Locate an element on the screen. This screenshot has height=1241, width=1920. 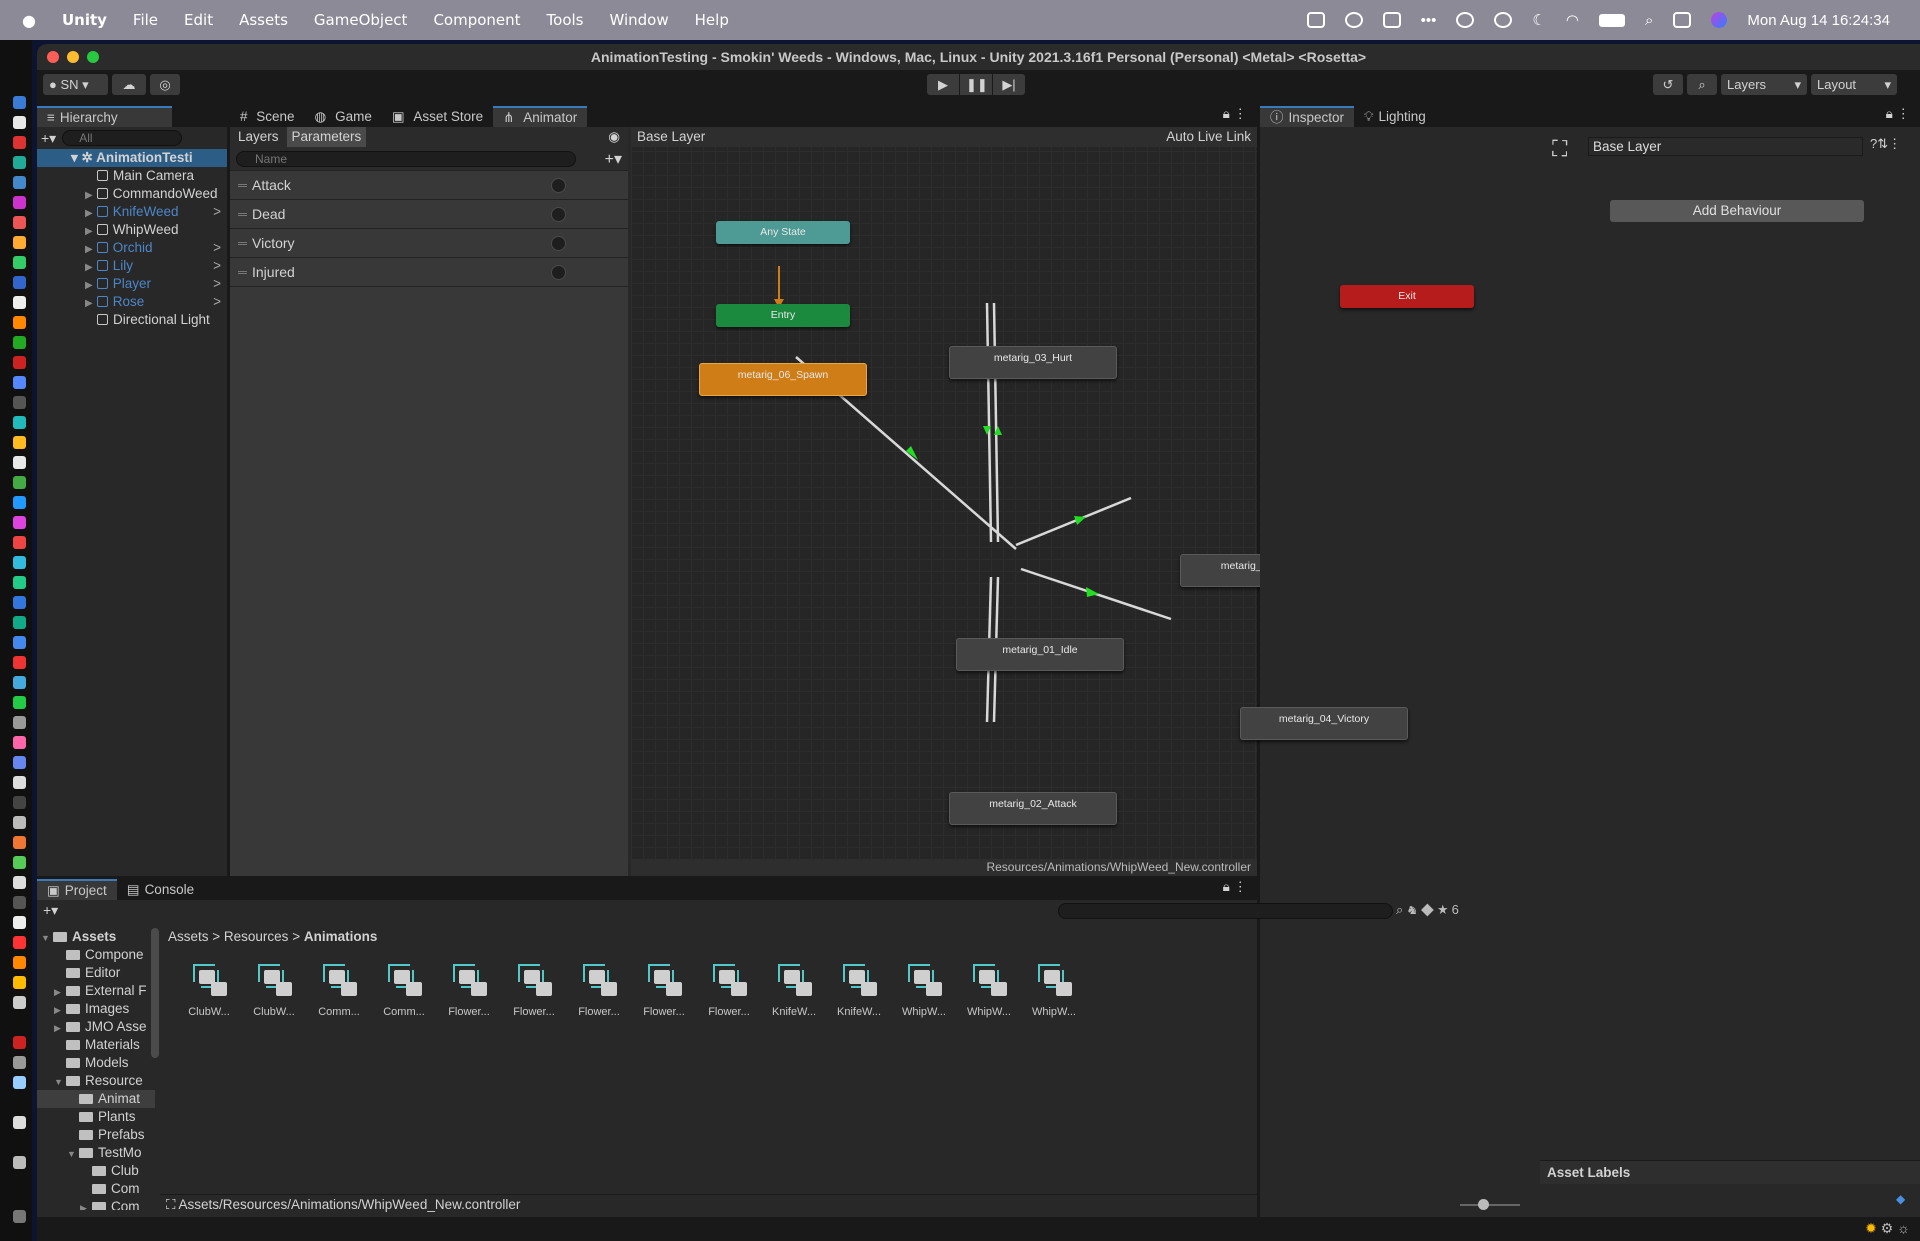
wifi-icon: ◠ is located at coordinates (1572, 20).